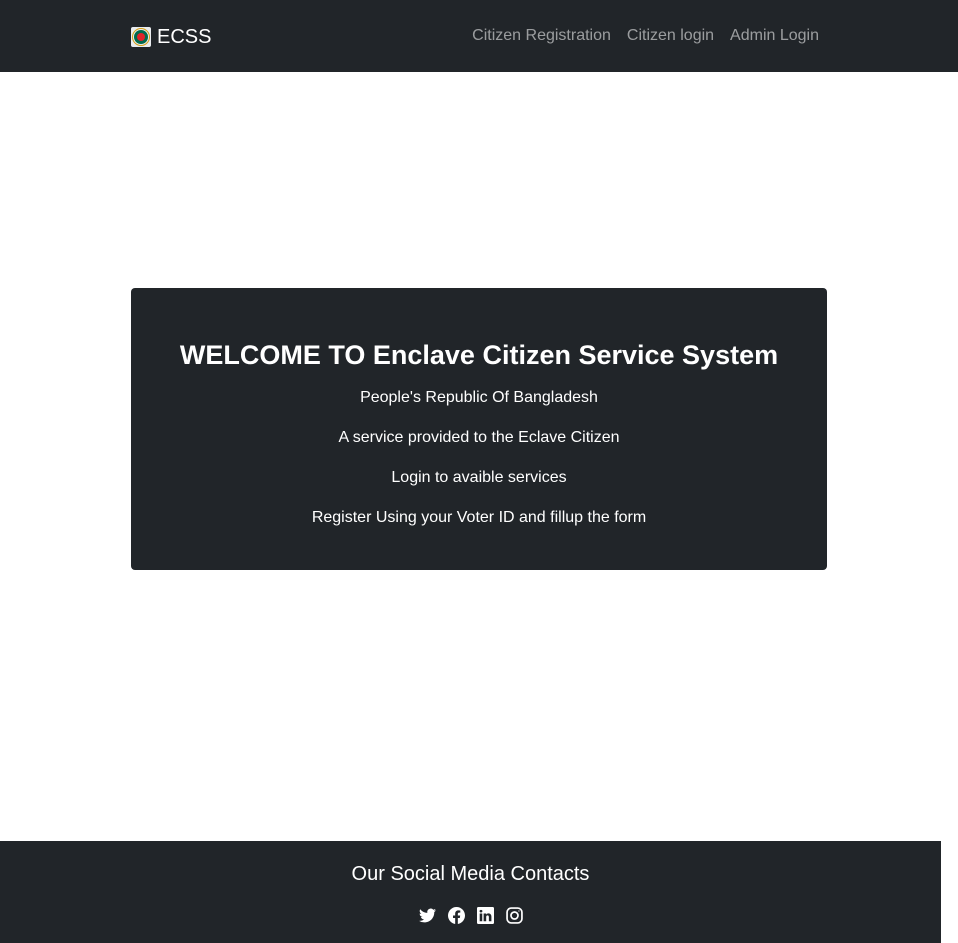  Describe the element at coordinates (456, 915) in the screenshot. I see `facebook-icon` at that location.